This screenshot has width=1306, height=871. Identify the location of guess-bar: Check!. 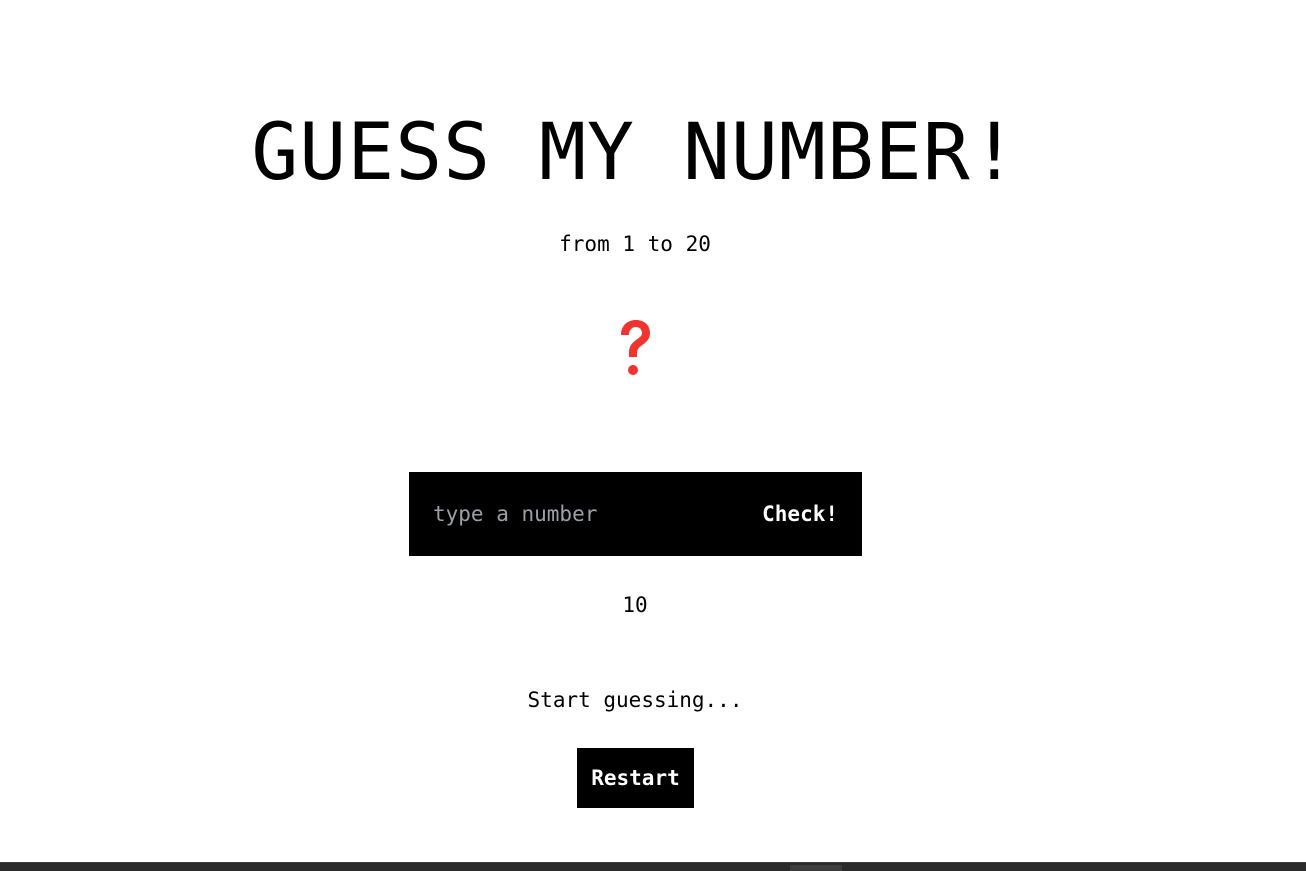
(635, 514).